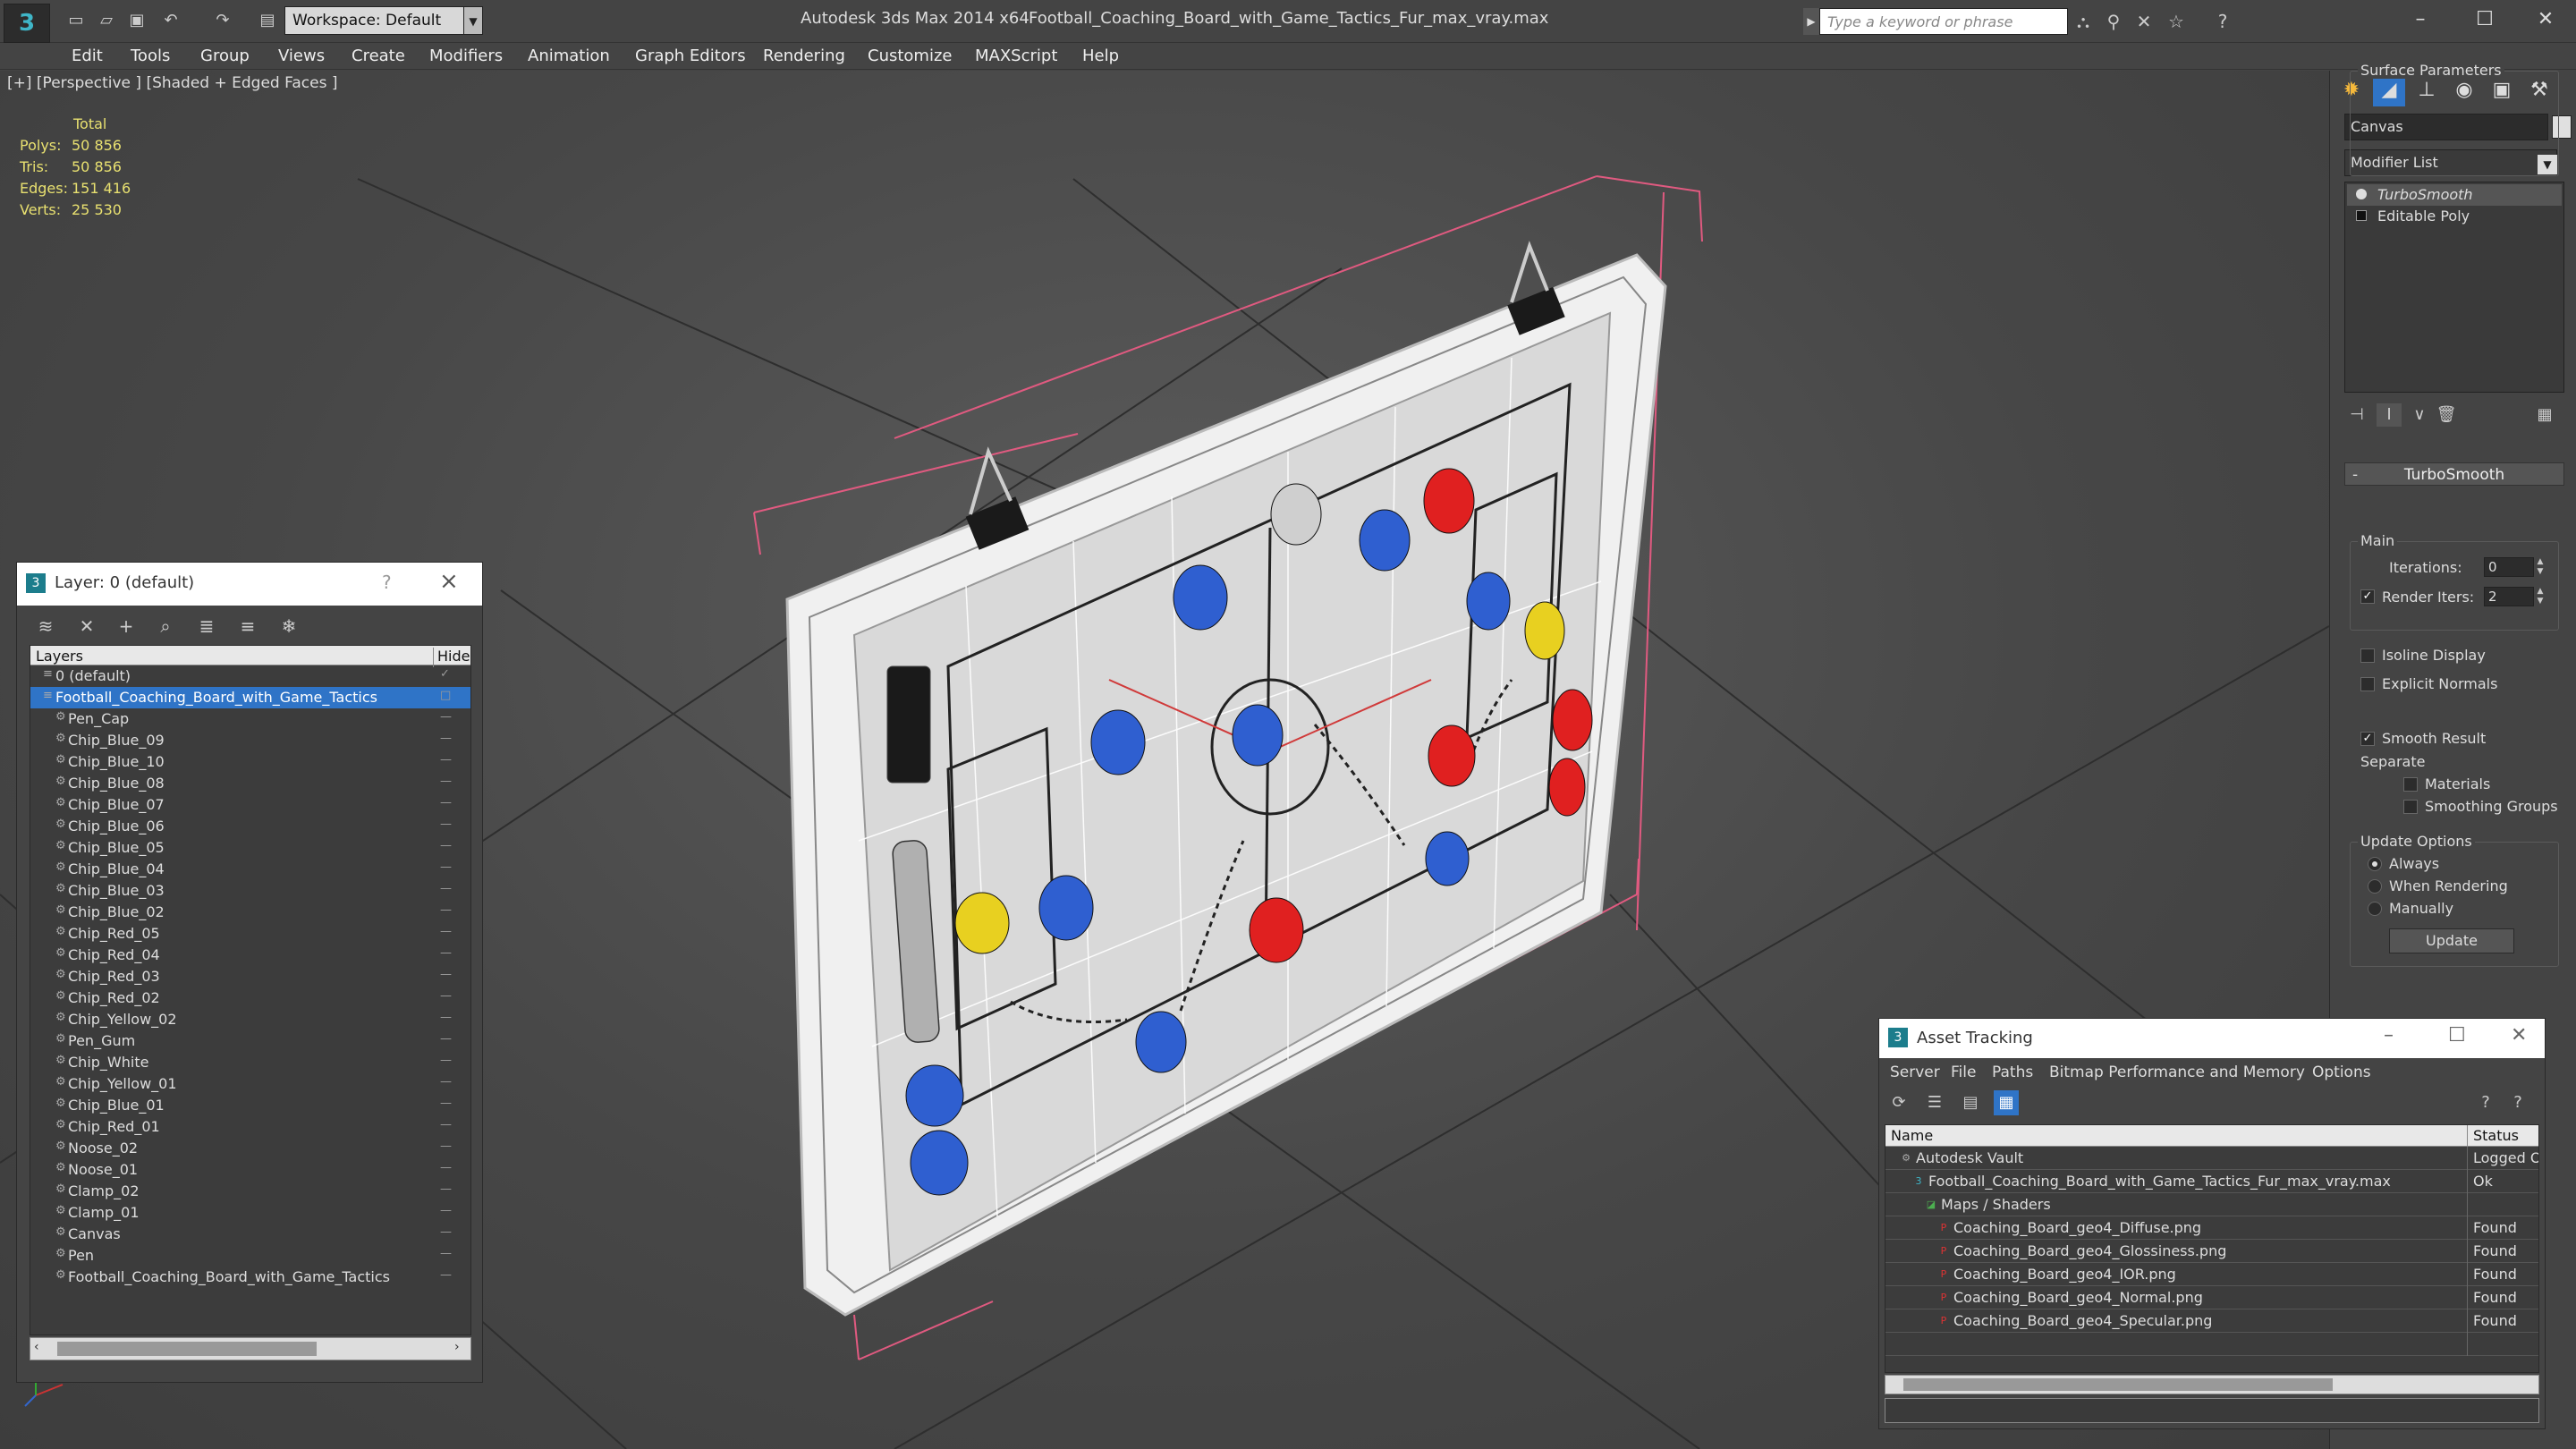 The width and height of the screenshot is (2576, 1449). Describe the element at coordinates (86, 626) in the screenshot. I see `delete-layer-icon: ✕` at that location.